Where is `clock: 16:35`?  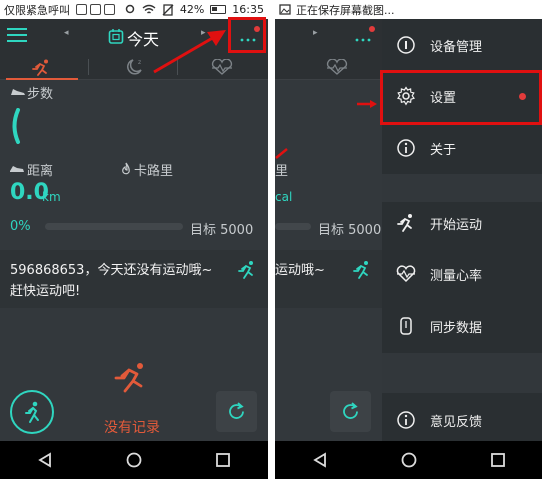
clock: 16:35 is located at coordinates (248, 9).